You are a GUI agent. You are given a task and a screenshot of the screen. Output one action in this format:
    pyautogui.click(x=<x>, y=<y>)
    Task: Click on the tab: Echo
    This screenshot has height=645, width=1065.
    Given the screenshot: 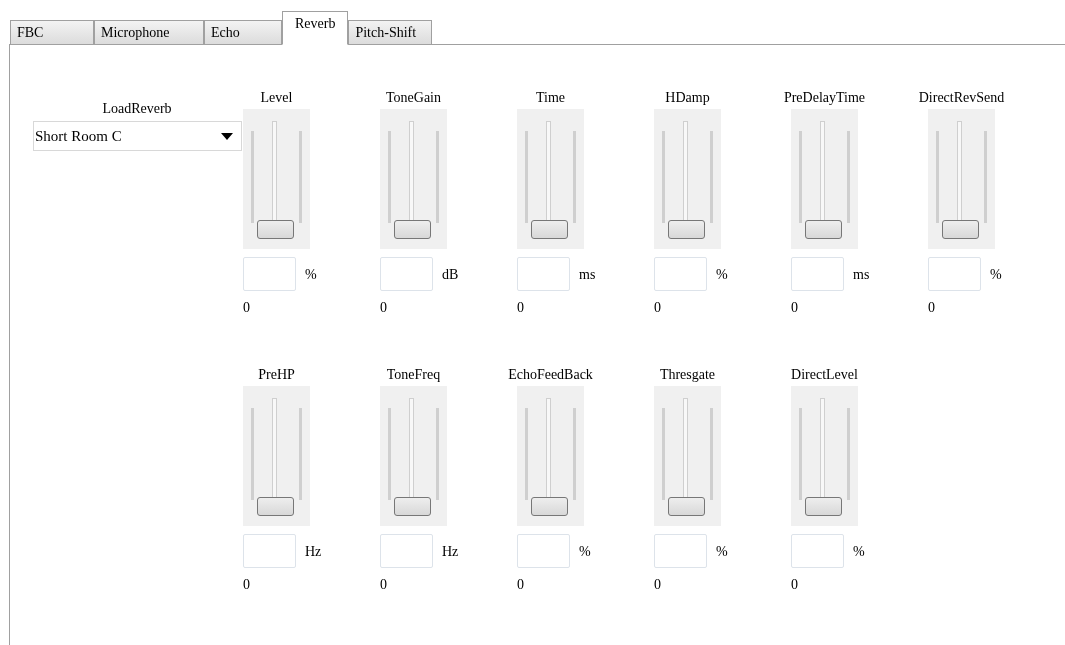 What is the action you would take?
    pyautogui.click(x=243, y=32)
    